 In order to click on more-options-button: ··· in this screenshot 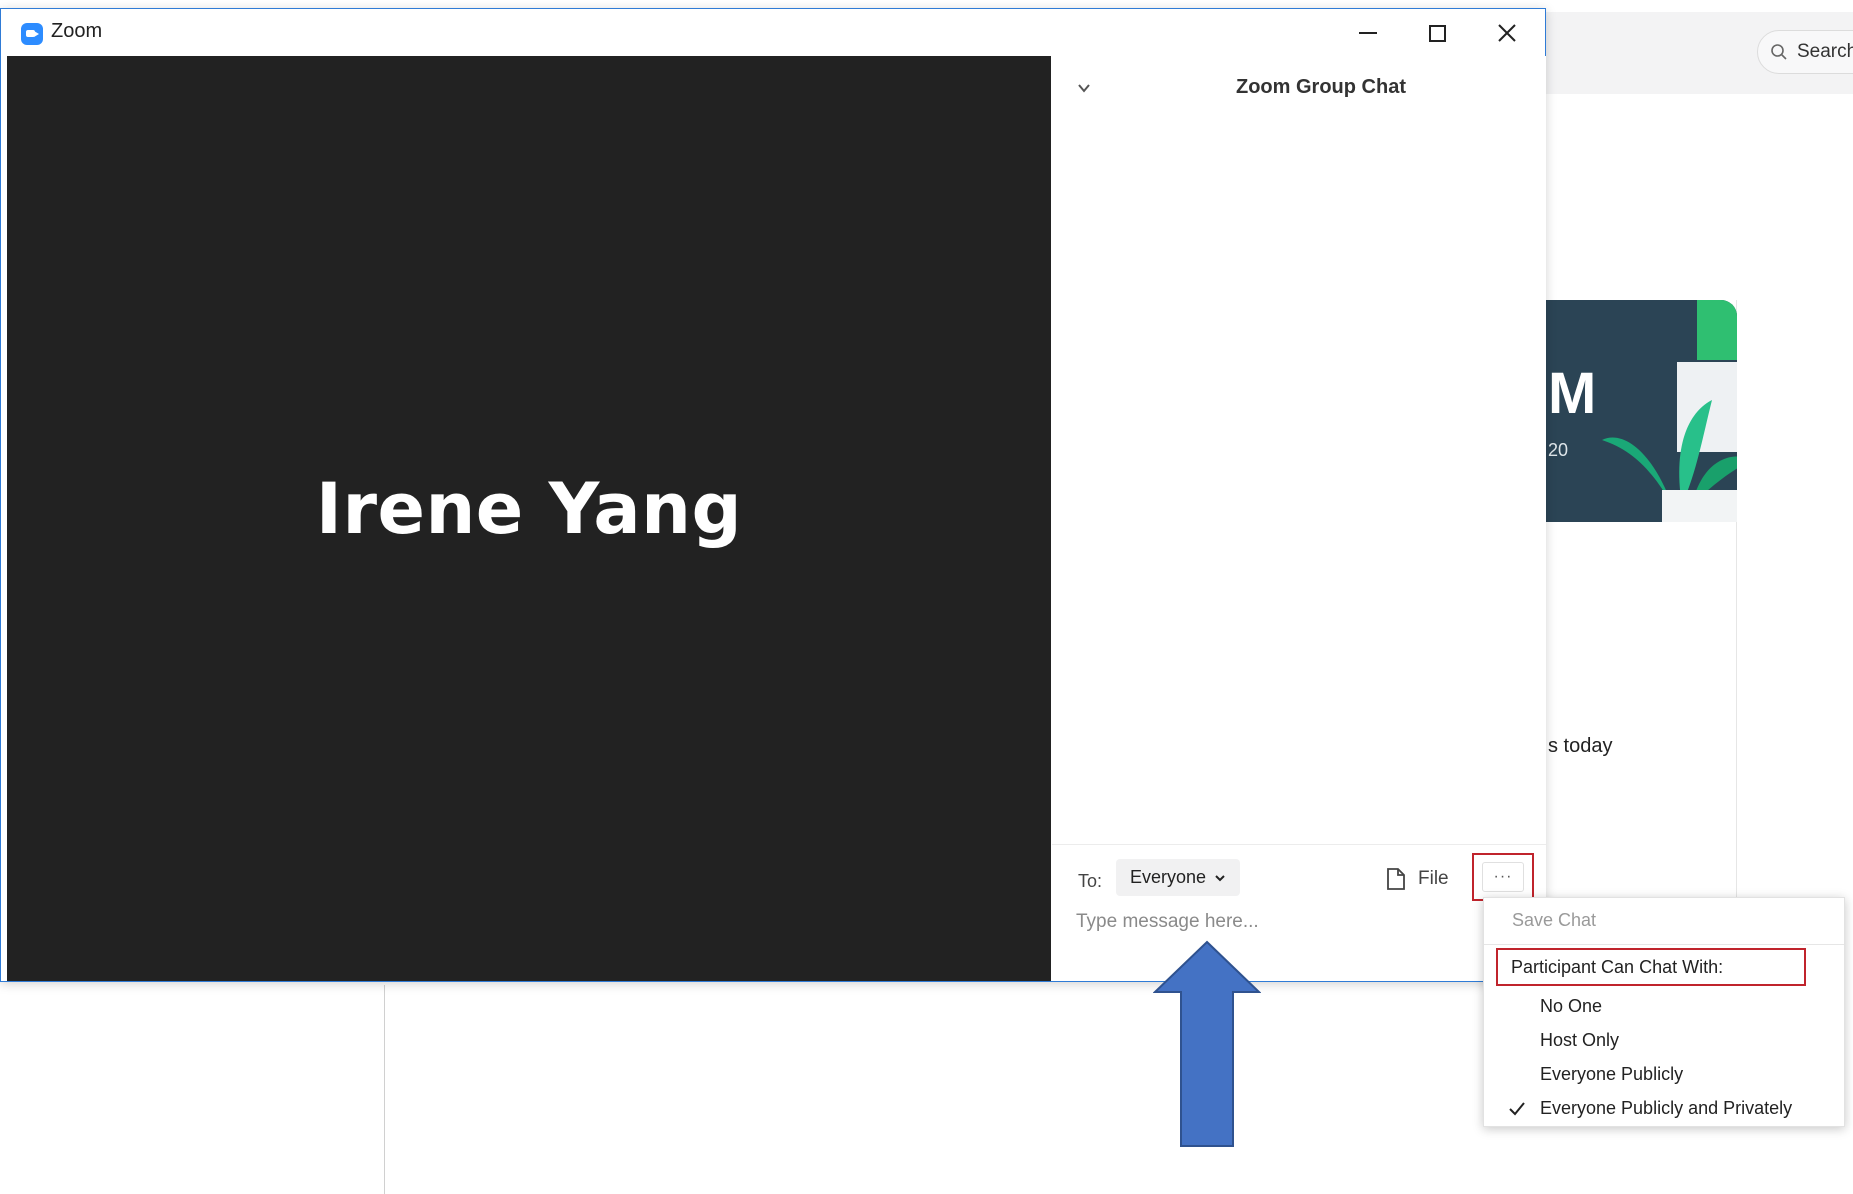, I will do `click(1503, 877)`.